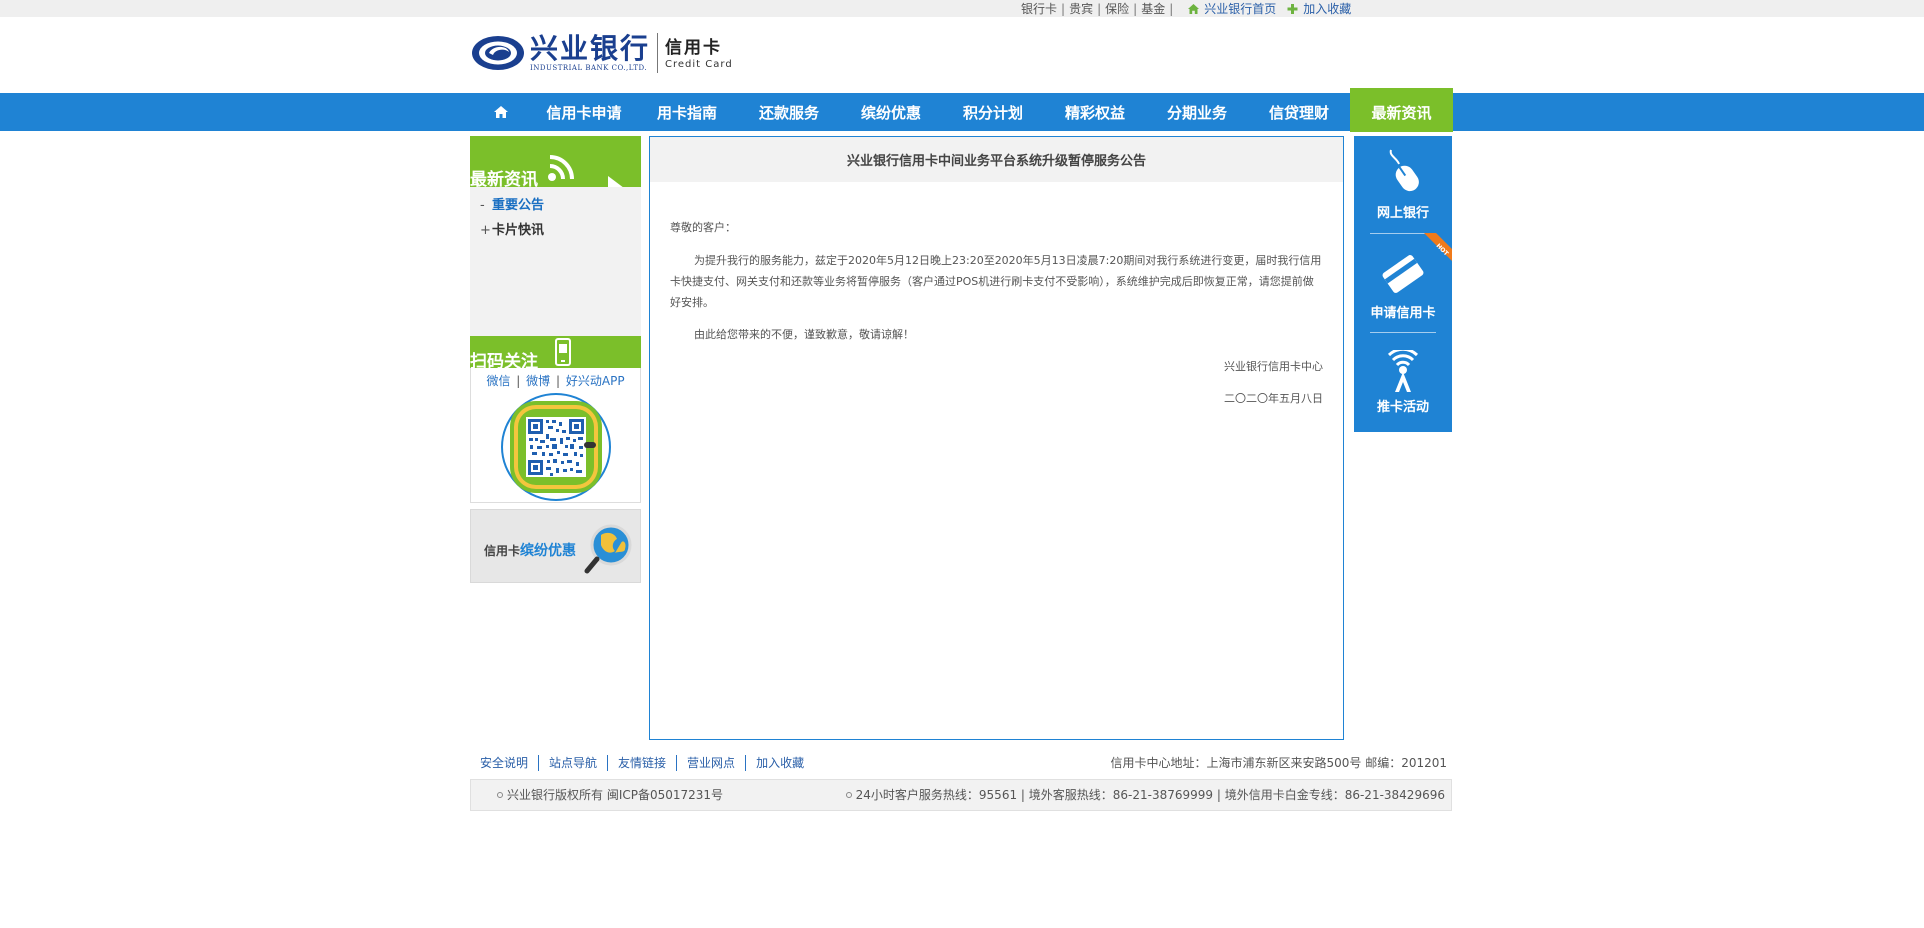 The image size is (1924, 928). I want to click on news-category-box: 最新资讯 - 重要公告 + 卡片快讯, so click(555, 236).